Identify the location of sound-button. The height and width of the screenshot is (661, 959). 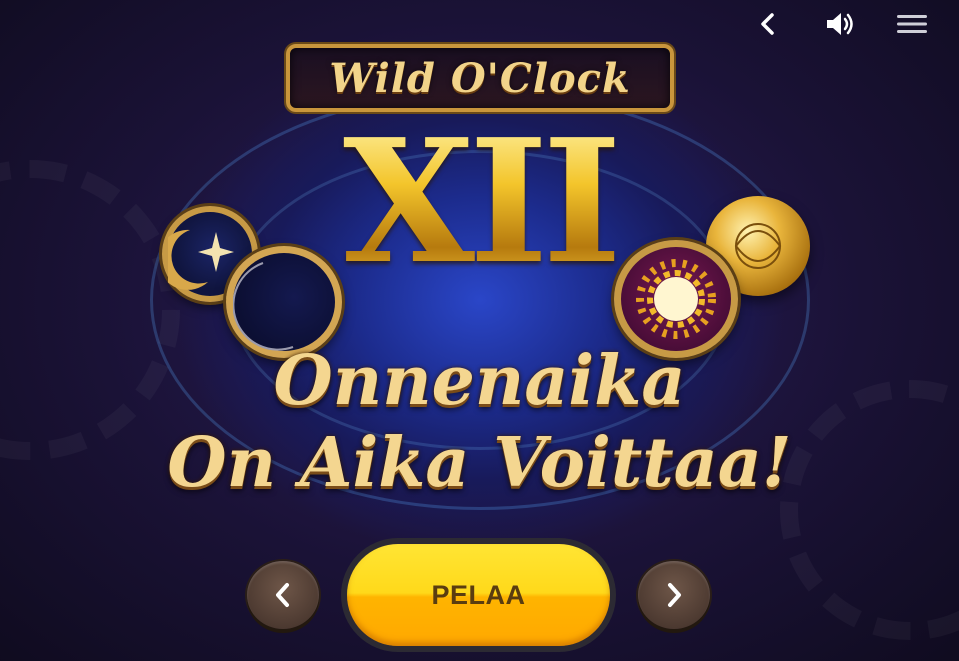
(840, 24).